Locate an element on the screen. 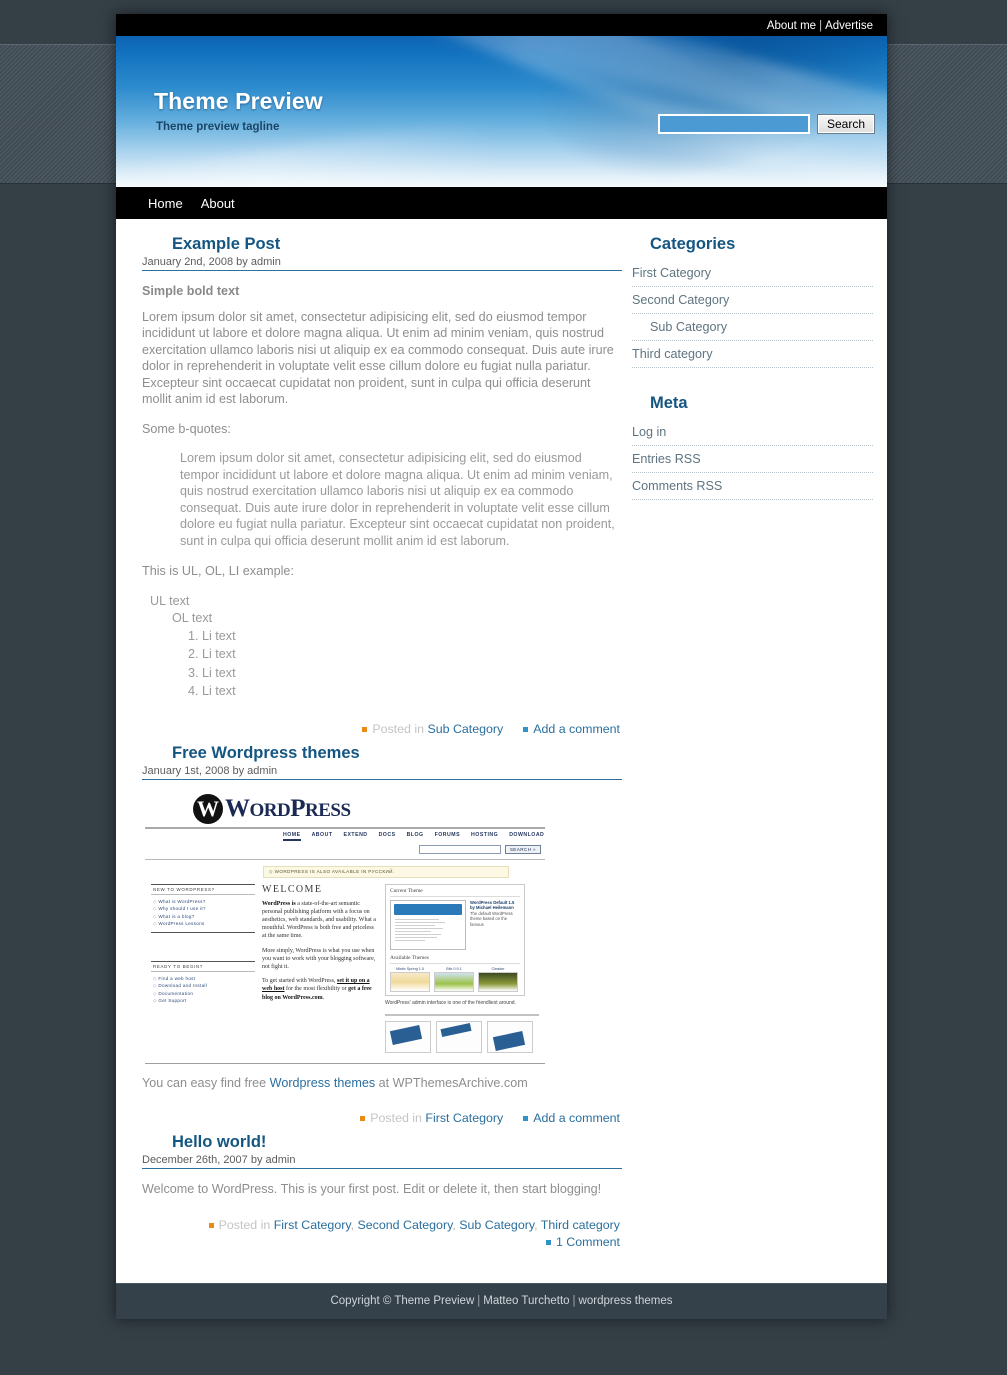 The width and height of the screenshot is (1007, 1375). wp-search-button: SEARCH » is located at coordinates (522, 849).